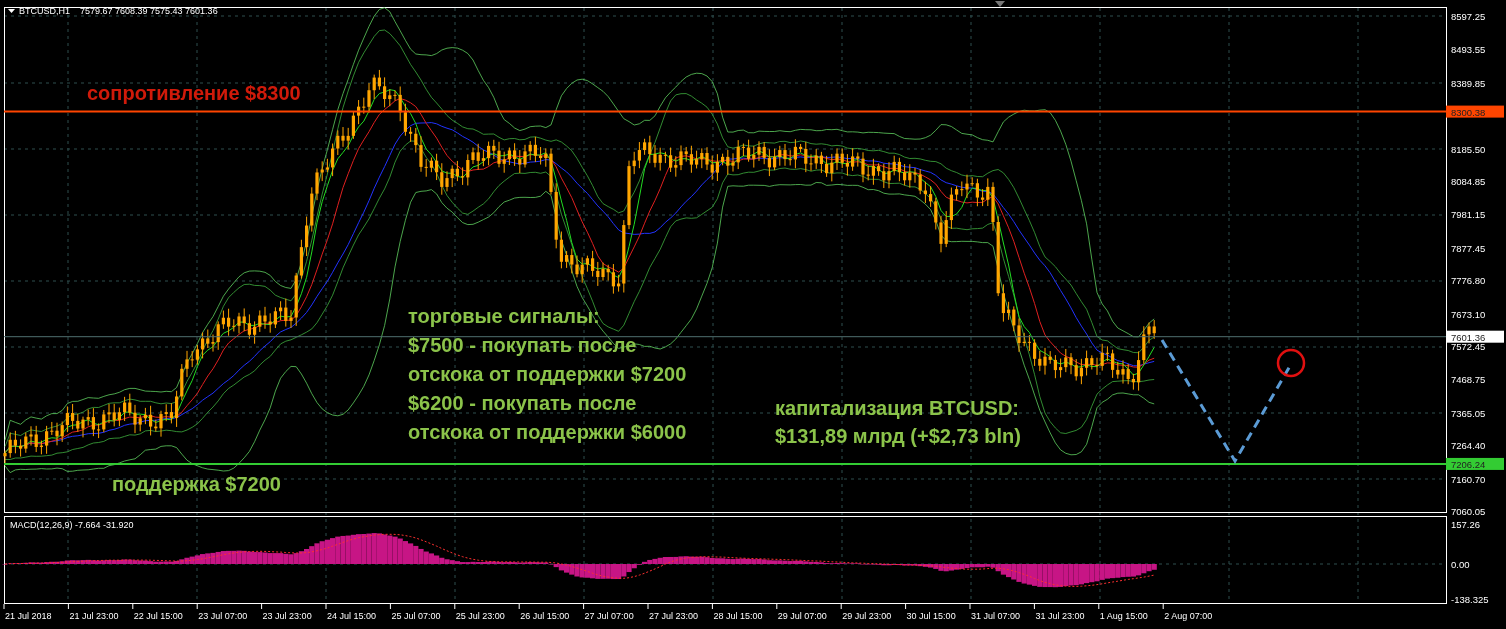 This screenshot has height=629, width=1506. Describe the element at coordinates (1468, 149) in the screenshot. I see `price-axis-label: 8185.50` at that location.